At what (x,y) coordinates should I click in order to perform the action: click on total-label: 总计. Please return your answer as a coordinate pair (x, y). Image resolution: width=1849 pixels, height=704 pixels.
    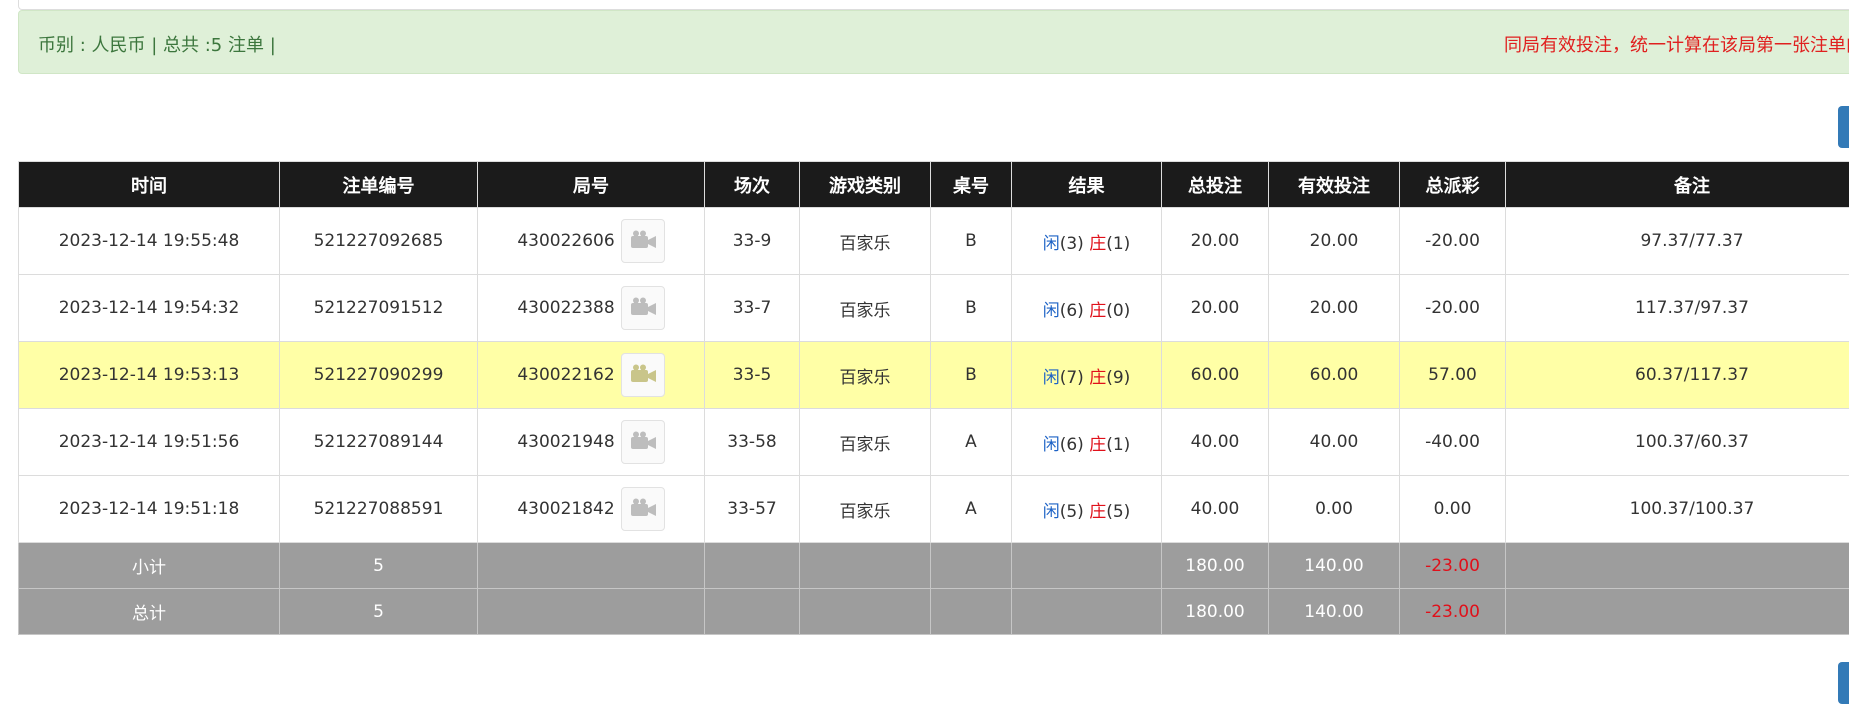
    Looking at the image, I should click on (149, 612).